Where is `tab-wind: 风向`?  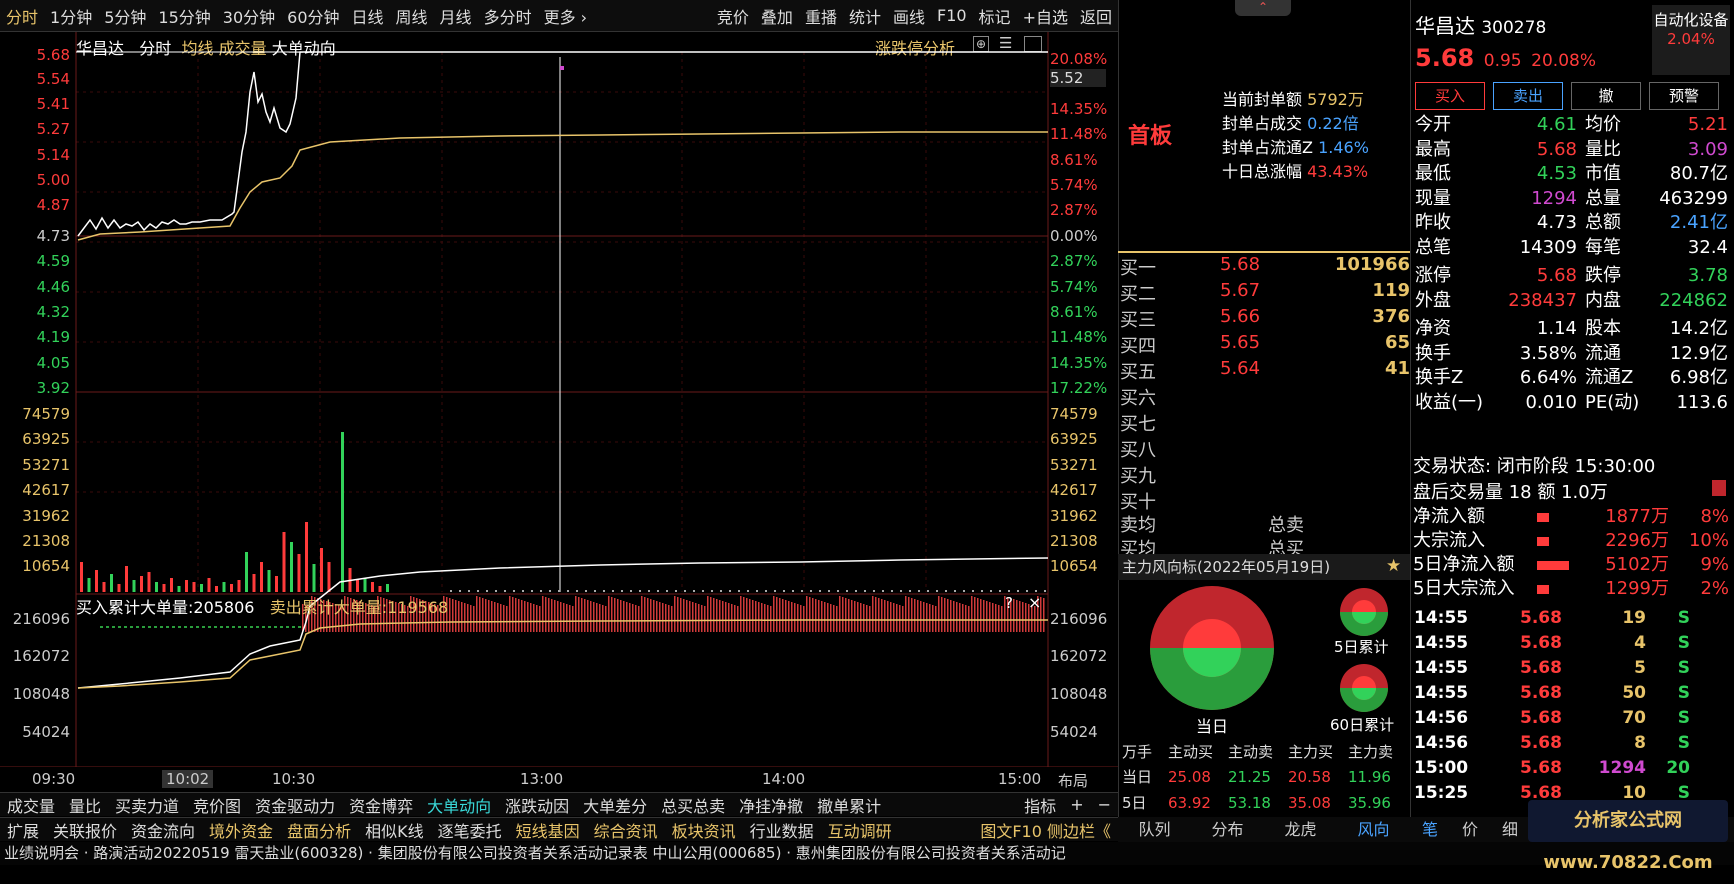 tab-wind: 风向 is located at coordinates (1373, 829).